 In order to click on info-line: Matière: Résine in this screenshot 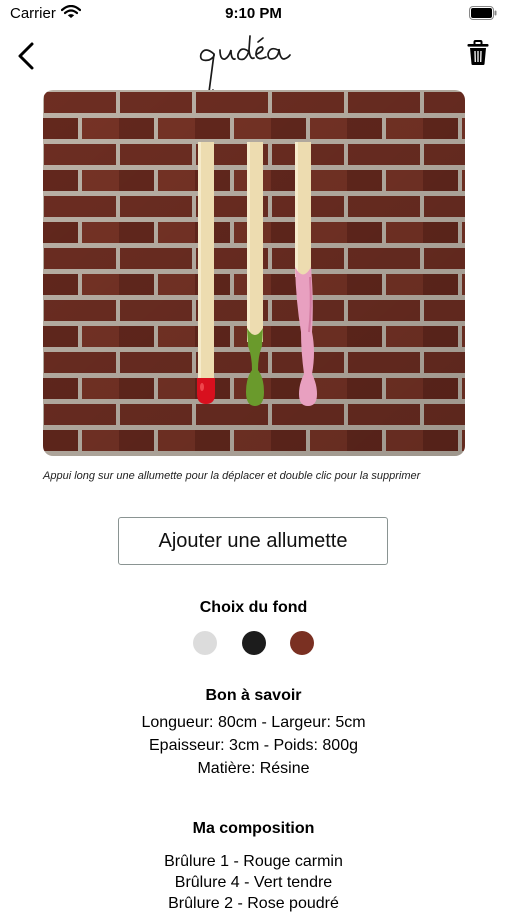, I will do `click(253, 769)`.